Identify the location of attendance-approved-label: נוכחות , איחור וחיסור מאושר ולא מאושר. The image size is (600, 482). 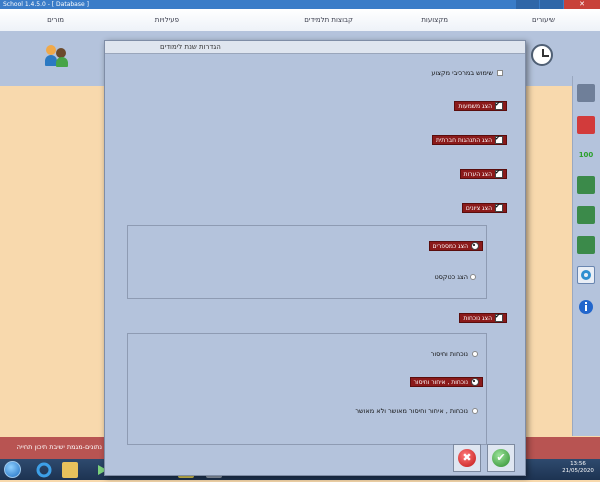
(411, 411).